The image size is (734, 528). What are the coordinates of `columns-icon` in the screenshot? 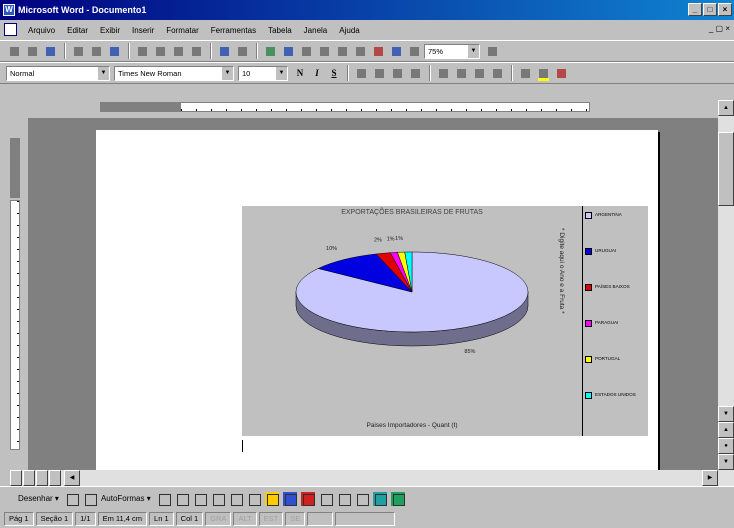 It's located at (360, 51).